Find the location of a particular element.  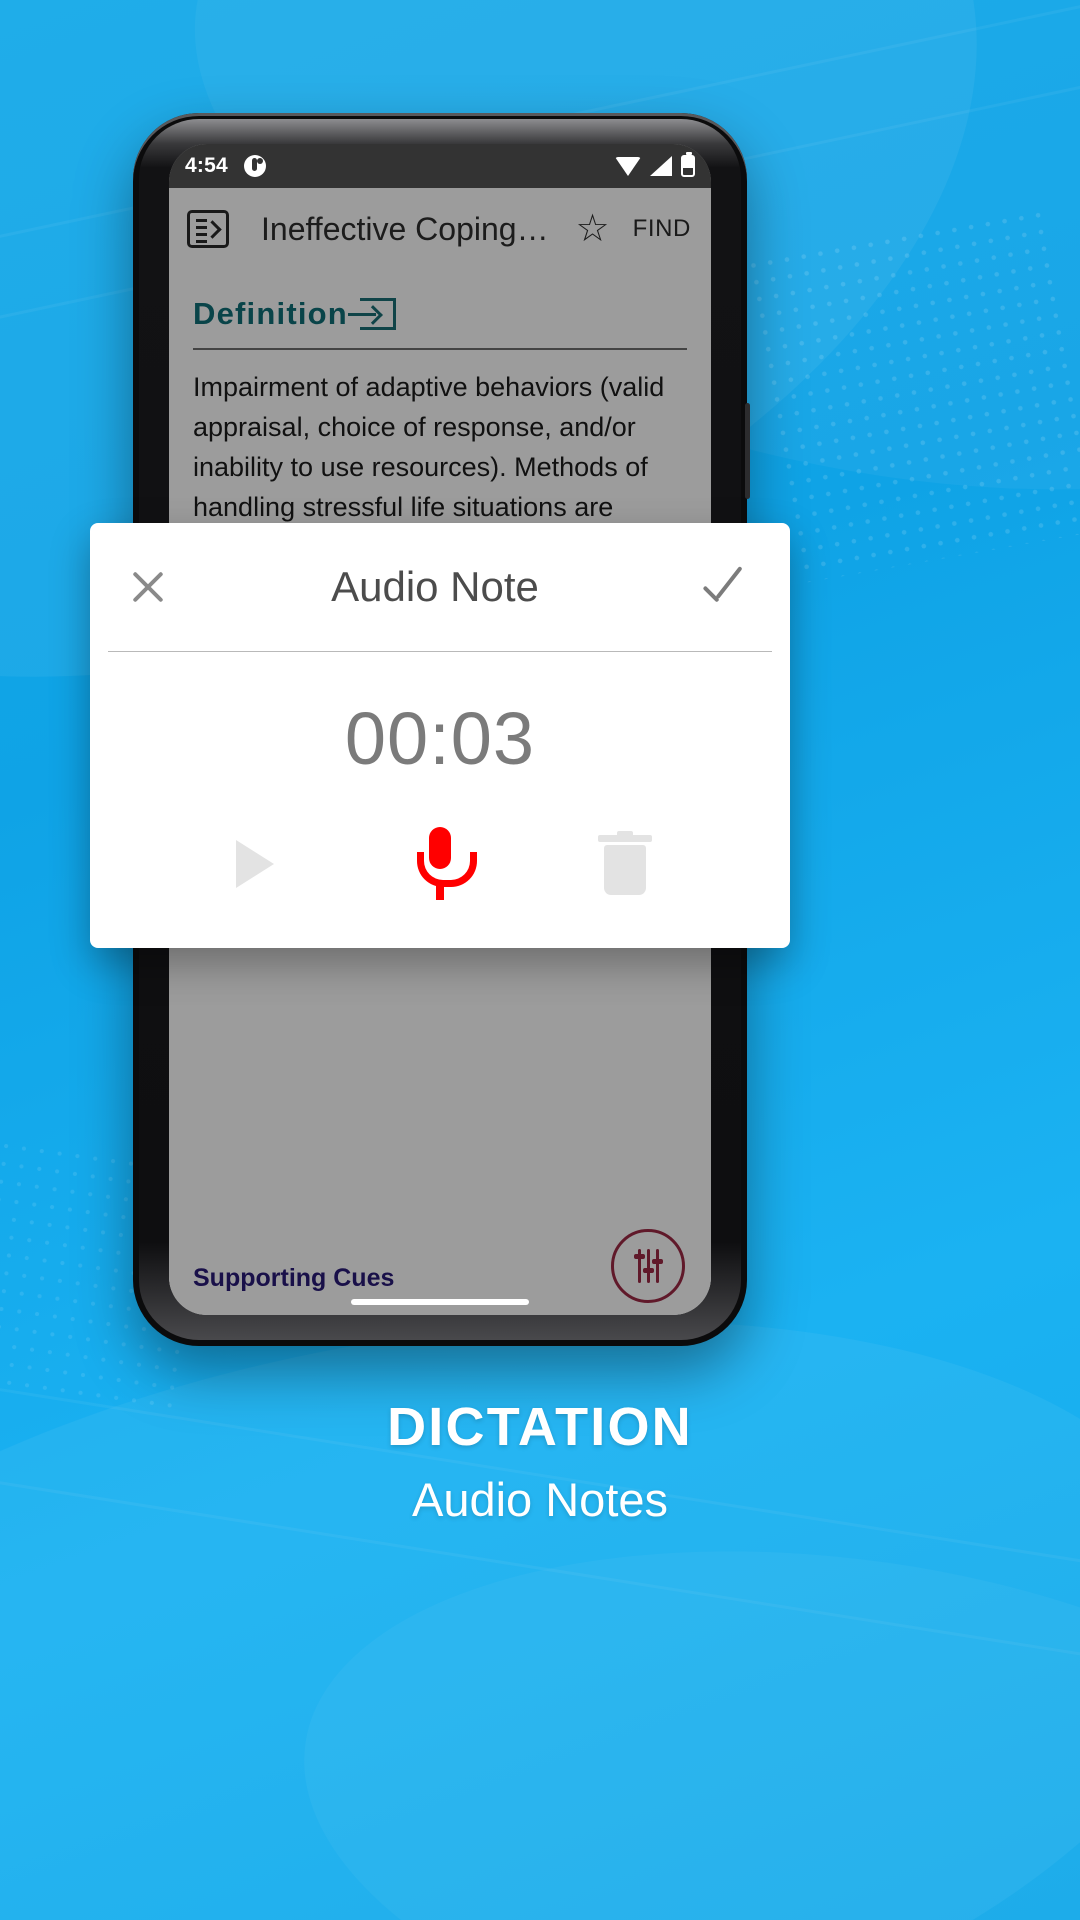

microphone-icon is located at coordinates (443, 864).